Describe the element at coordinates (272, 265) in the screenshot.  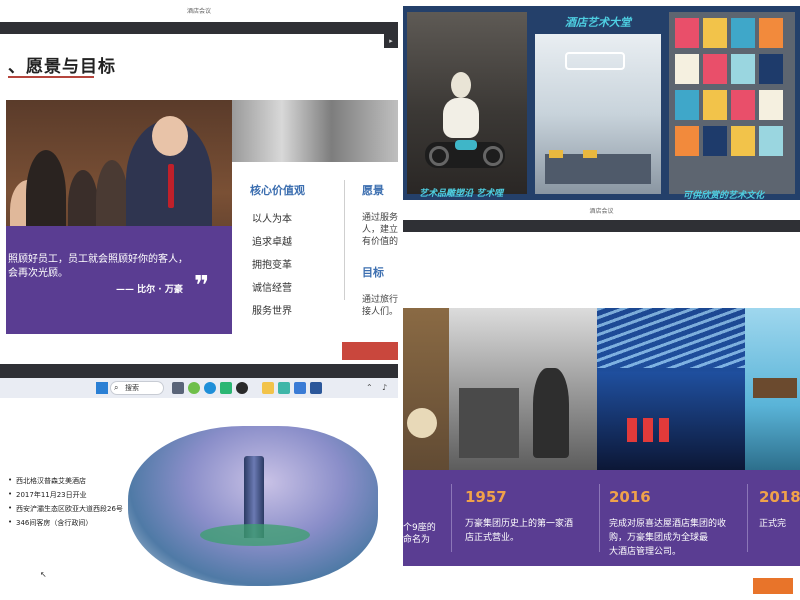
I see `value-item: 拥抱变革` at that location.